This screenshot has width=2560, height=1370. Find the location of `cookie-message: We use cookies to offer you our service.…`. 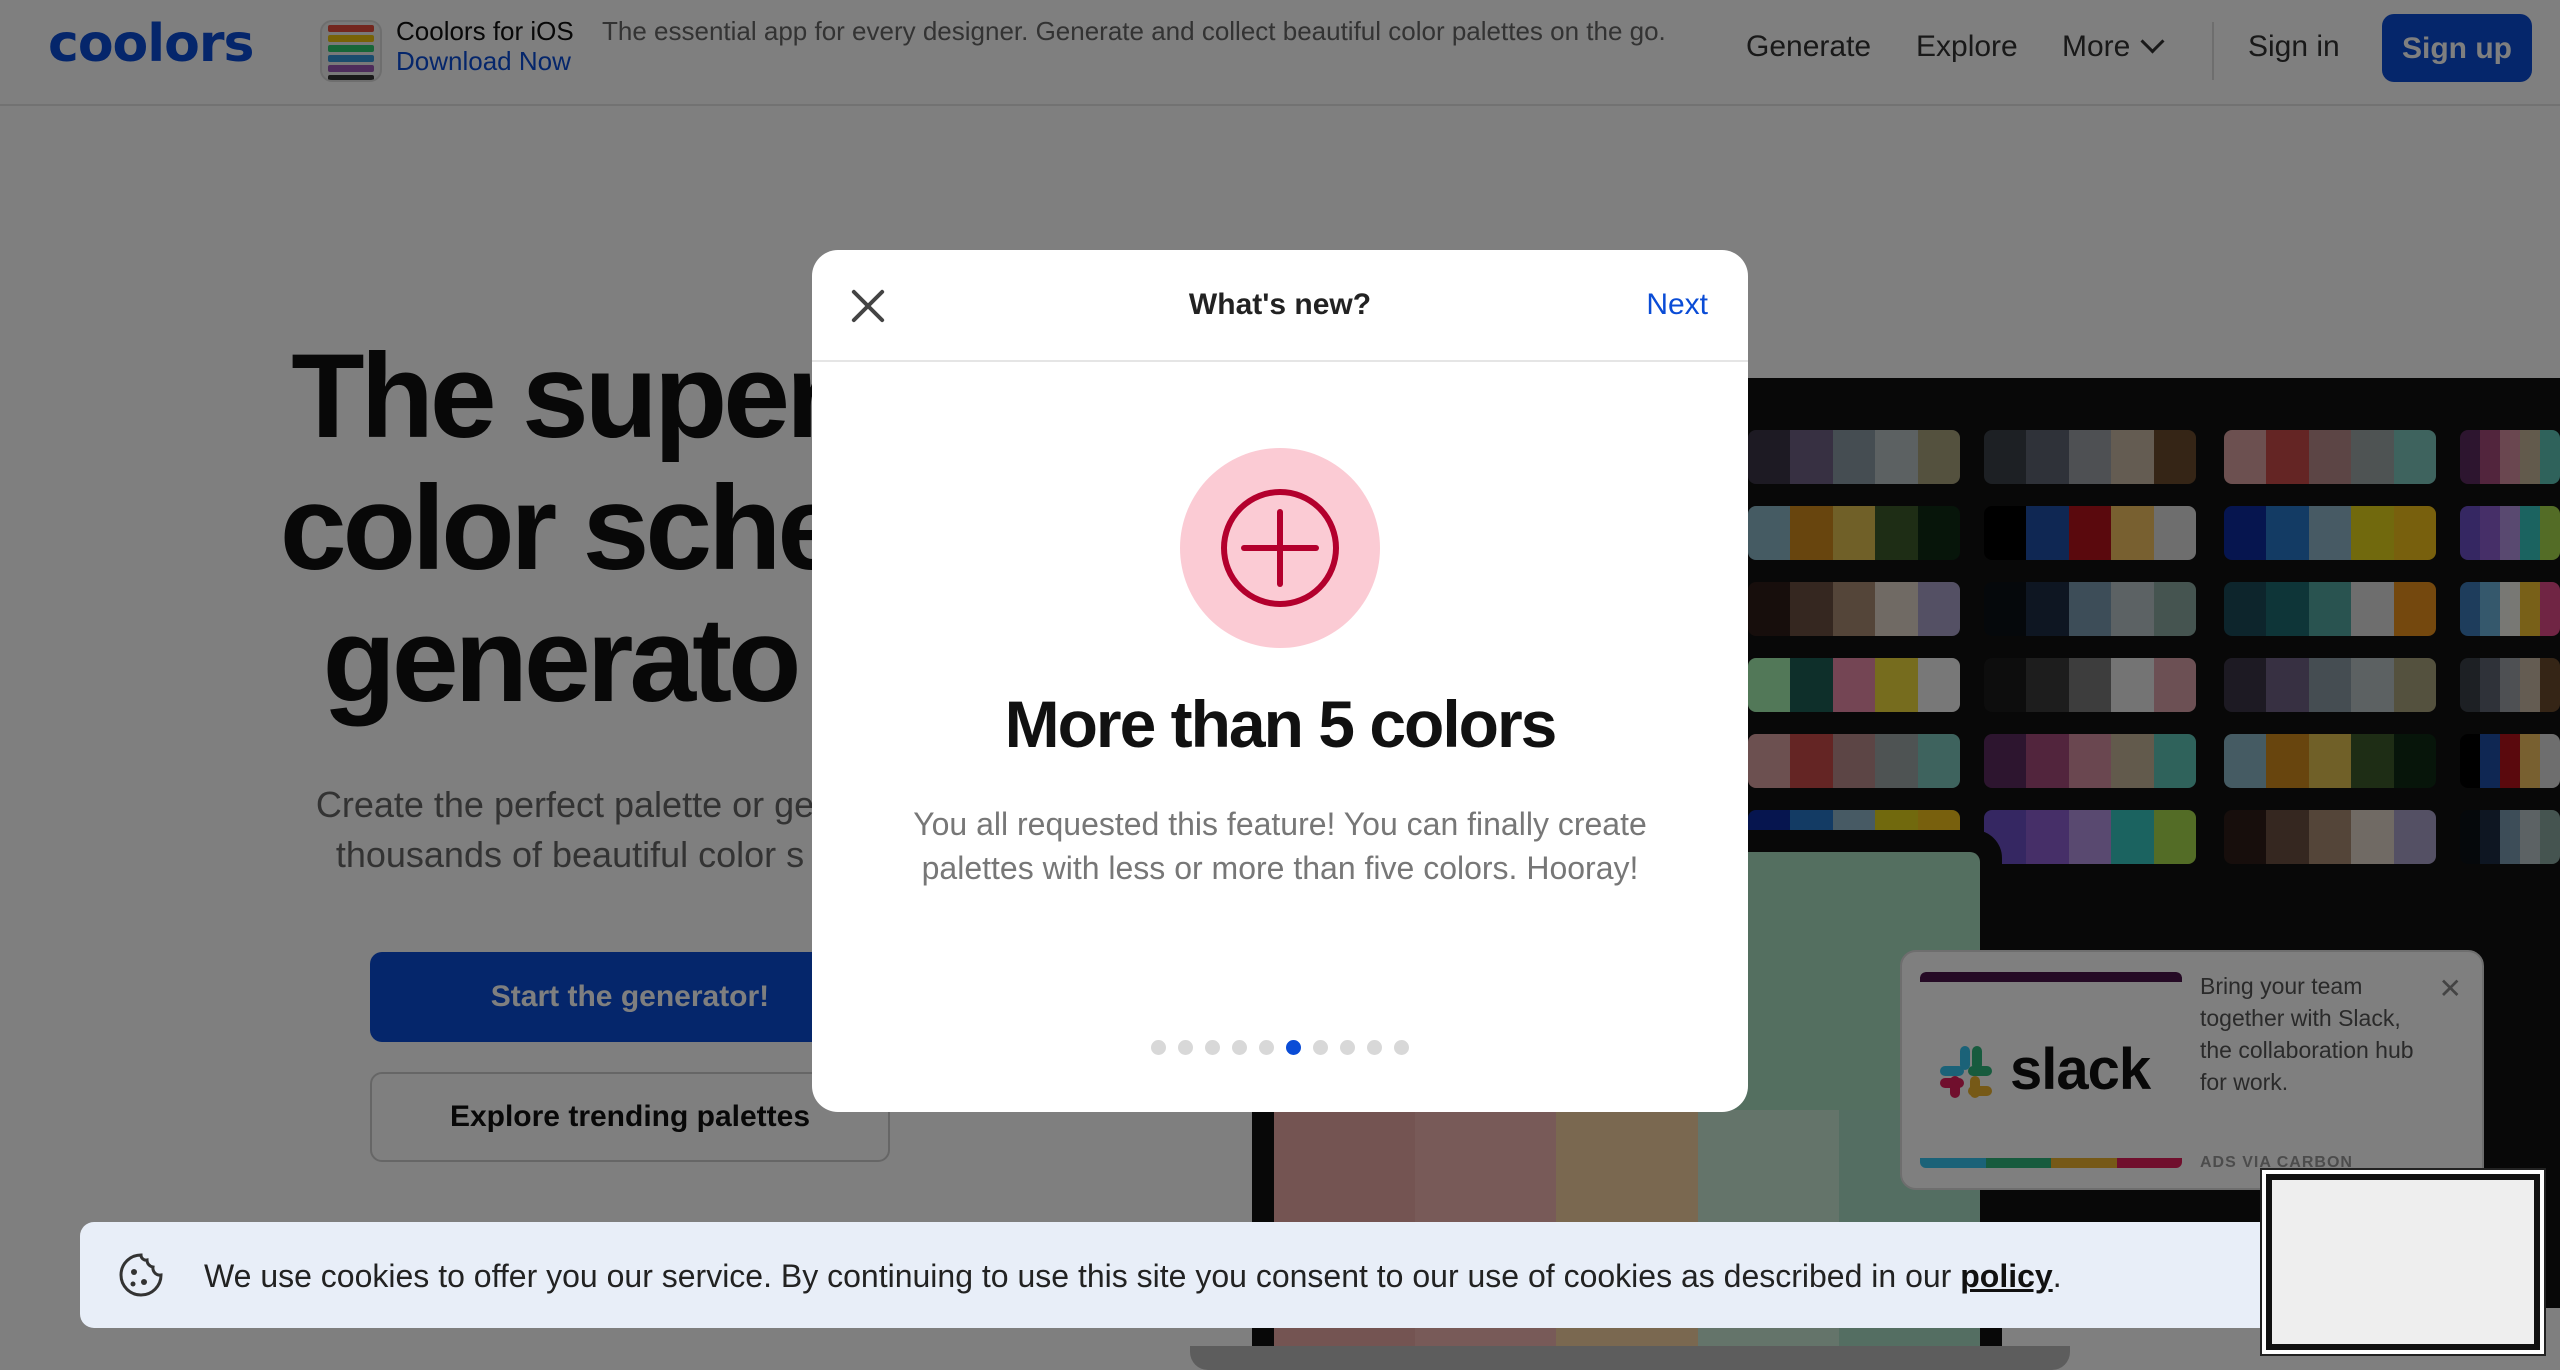

cookie-message: We use cookies to offer you our service.… is located at coordinates (1078, 1276).